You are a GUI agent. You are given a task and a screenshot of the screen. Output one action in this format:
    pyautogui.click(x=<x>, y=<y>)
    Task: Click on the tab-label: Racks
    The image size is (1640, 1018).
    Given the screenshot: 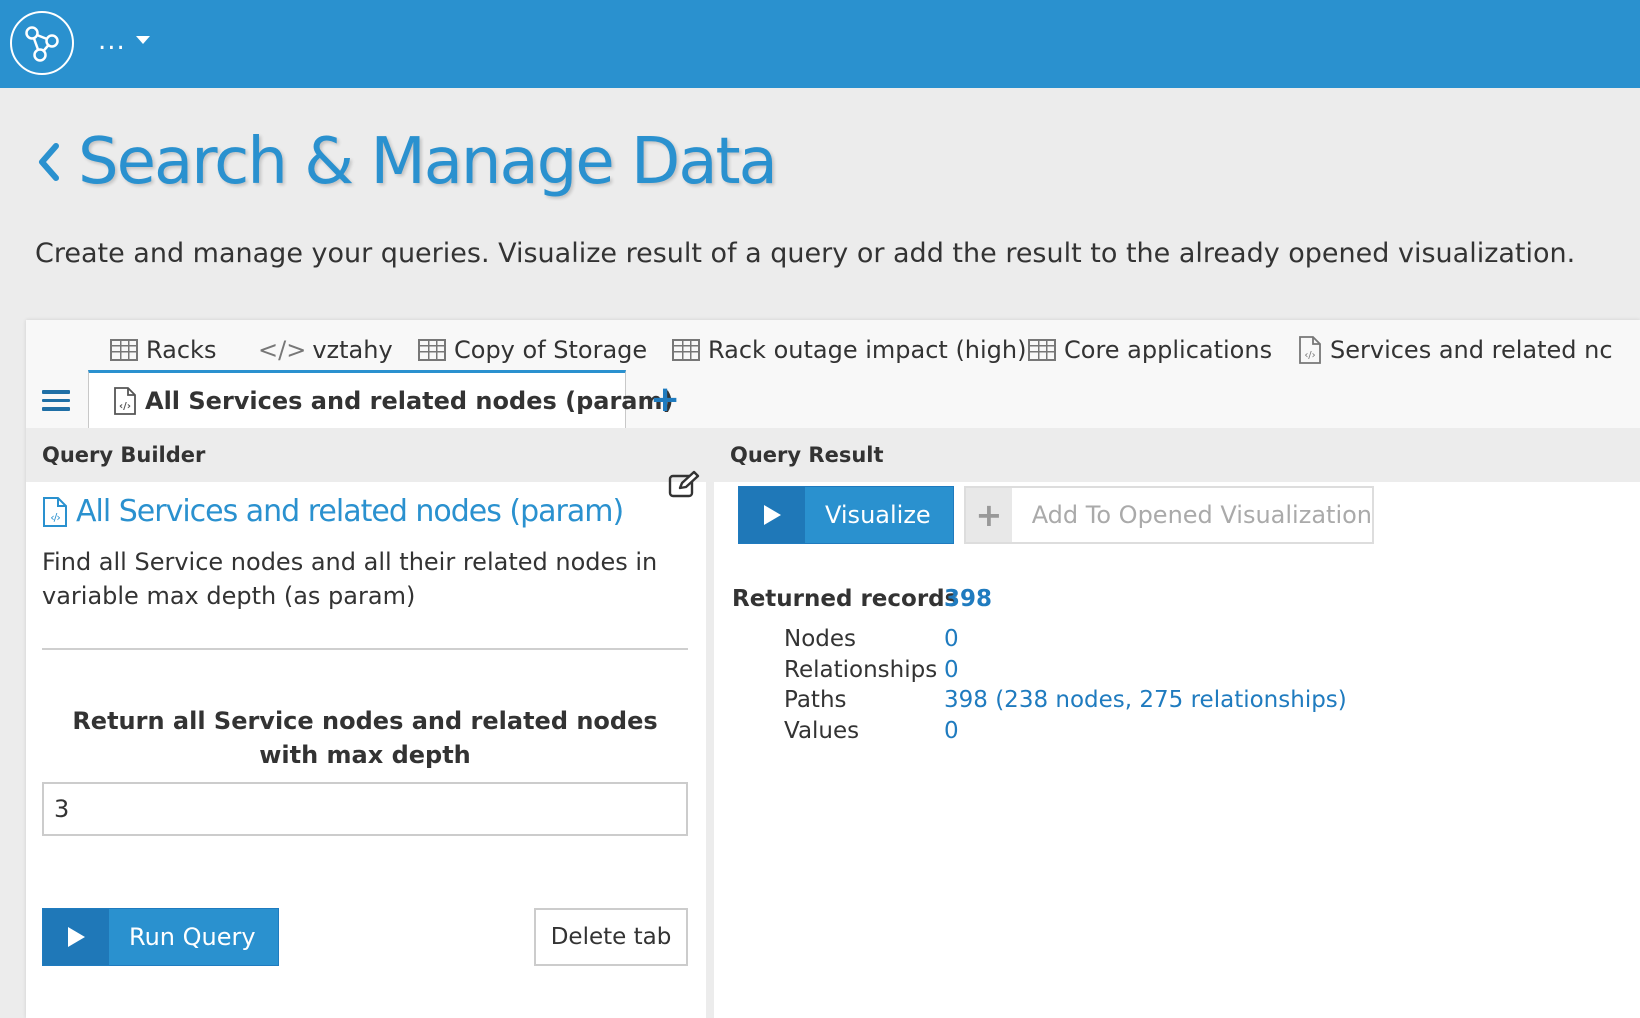 What is the action you would take?
    pyautogui.click(x=181, y=350)
    